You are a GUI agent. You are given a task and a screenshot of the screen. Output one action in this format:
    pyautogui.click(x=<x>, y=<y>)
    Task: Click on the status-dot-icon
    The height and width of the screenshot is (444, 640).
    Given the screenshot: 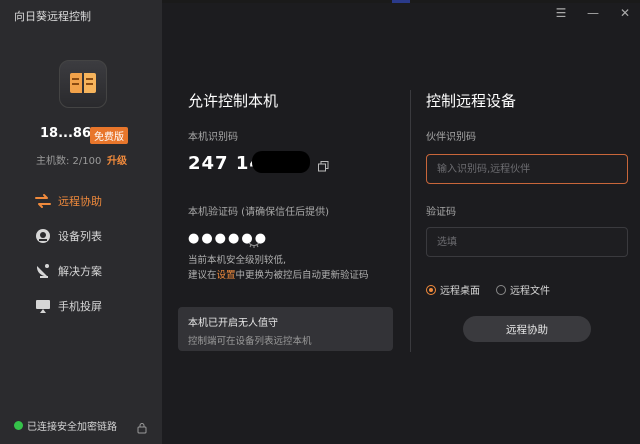 What is the action you would take?
    pyautogui.click(x=18, y=425)
    